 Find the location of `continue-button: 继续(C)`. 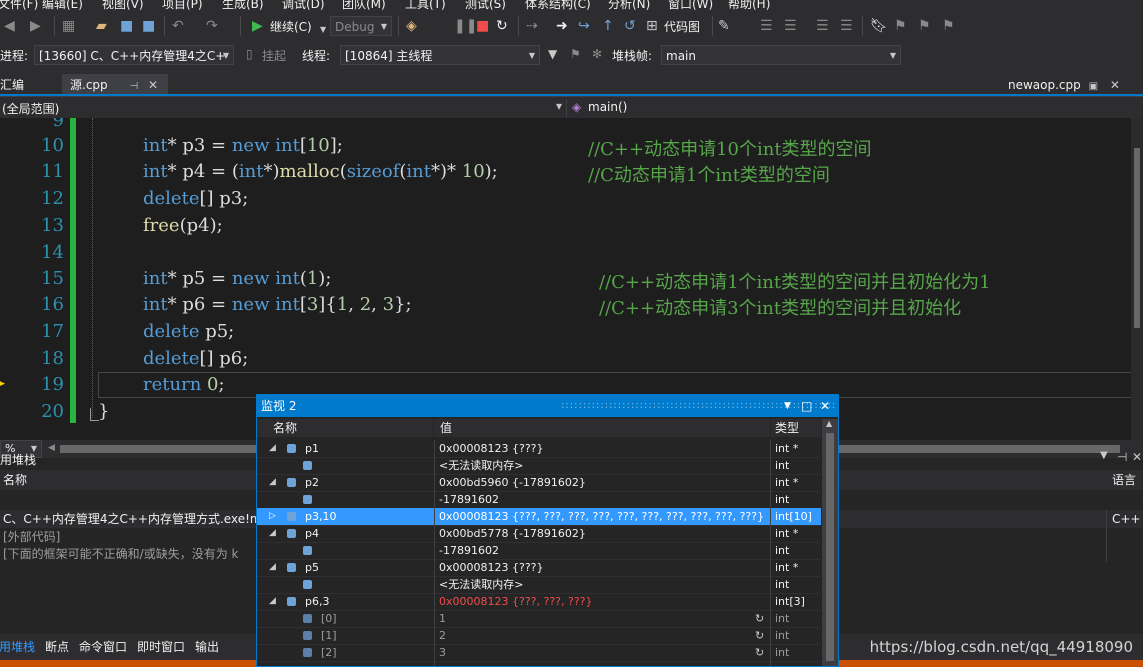

continue-button: 继续(C) is located at coordinates (291, 26).